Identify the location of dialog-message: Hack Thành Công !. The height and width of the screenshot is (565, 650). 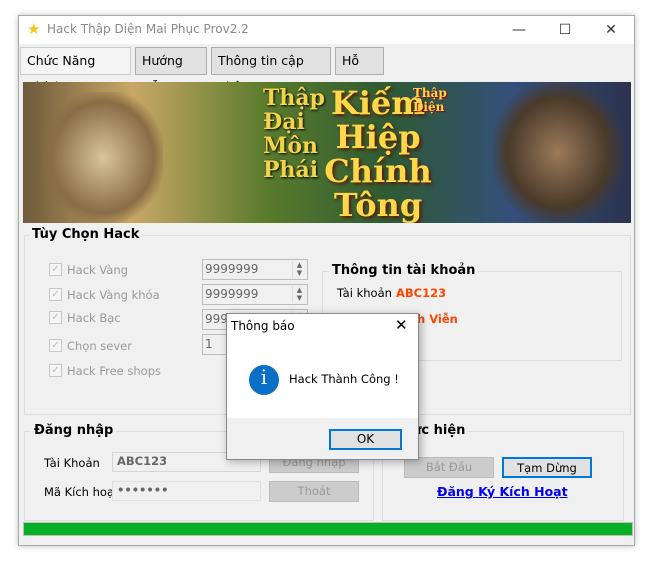
(344, 379).